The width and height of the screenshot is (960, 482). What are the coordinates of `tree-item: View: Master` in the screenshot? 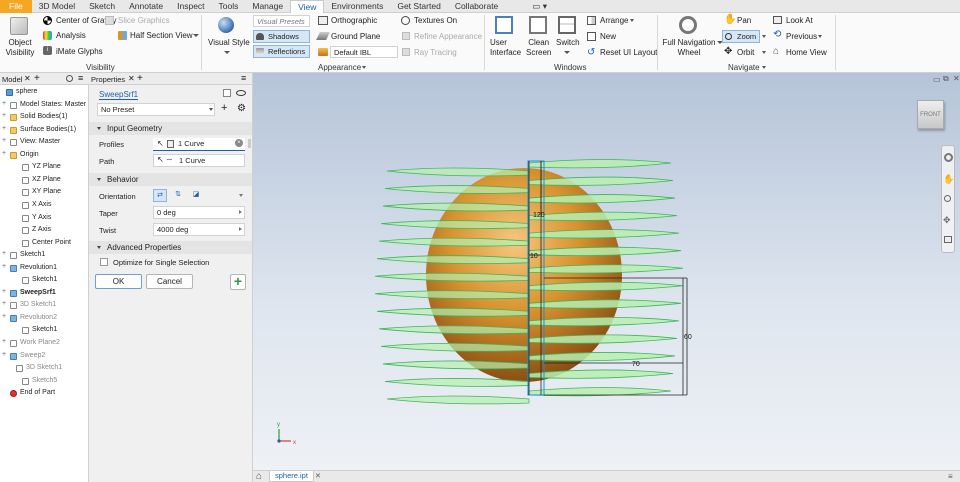 It's located at (40, 141).